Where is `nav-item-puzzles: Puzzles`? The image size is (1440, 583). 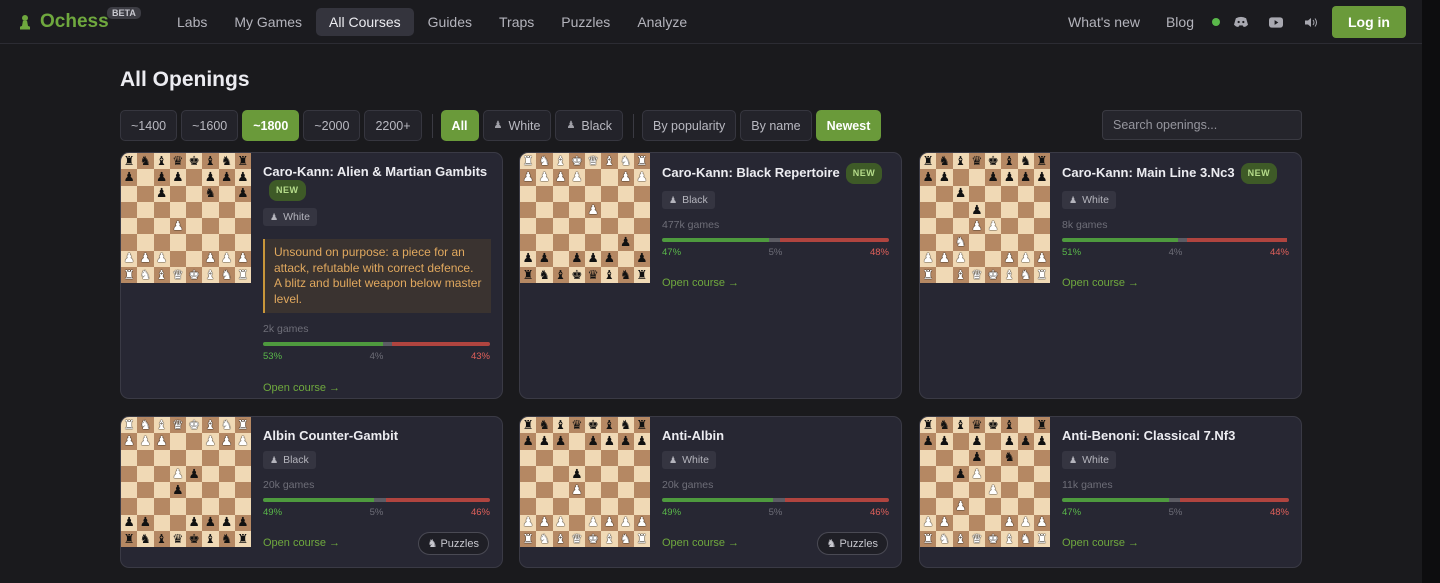 nav-item-puzzles: Puzzles is located at coordinates (585, 22).